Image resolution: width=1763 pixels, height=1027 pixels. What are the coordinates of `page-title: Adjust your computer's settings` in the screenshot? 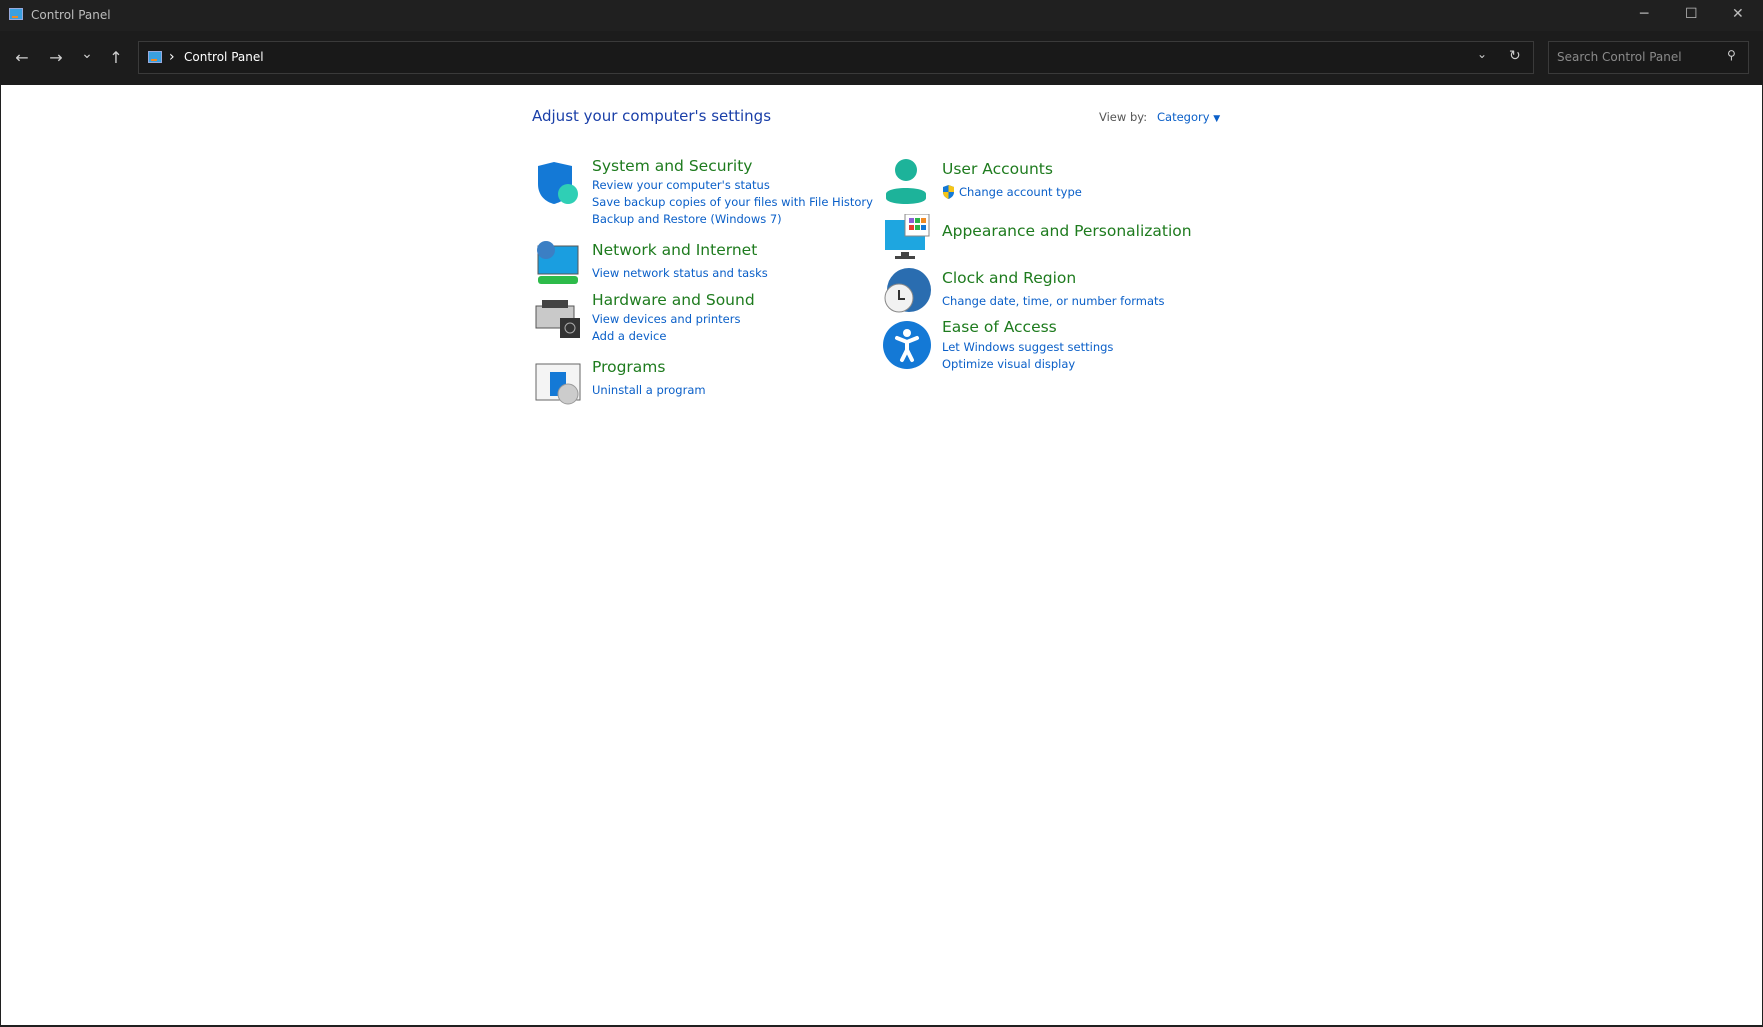 It's located at (652, 116).